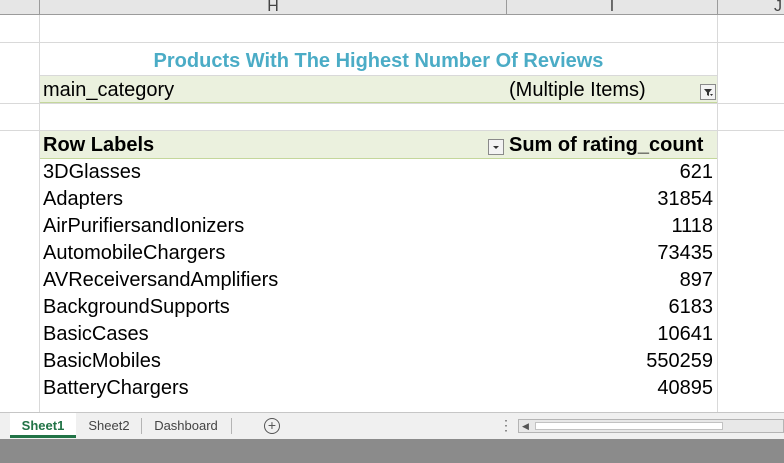  I want to click on row-value: 1118, so click(692, 226).